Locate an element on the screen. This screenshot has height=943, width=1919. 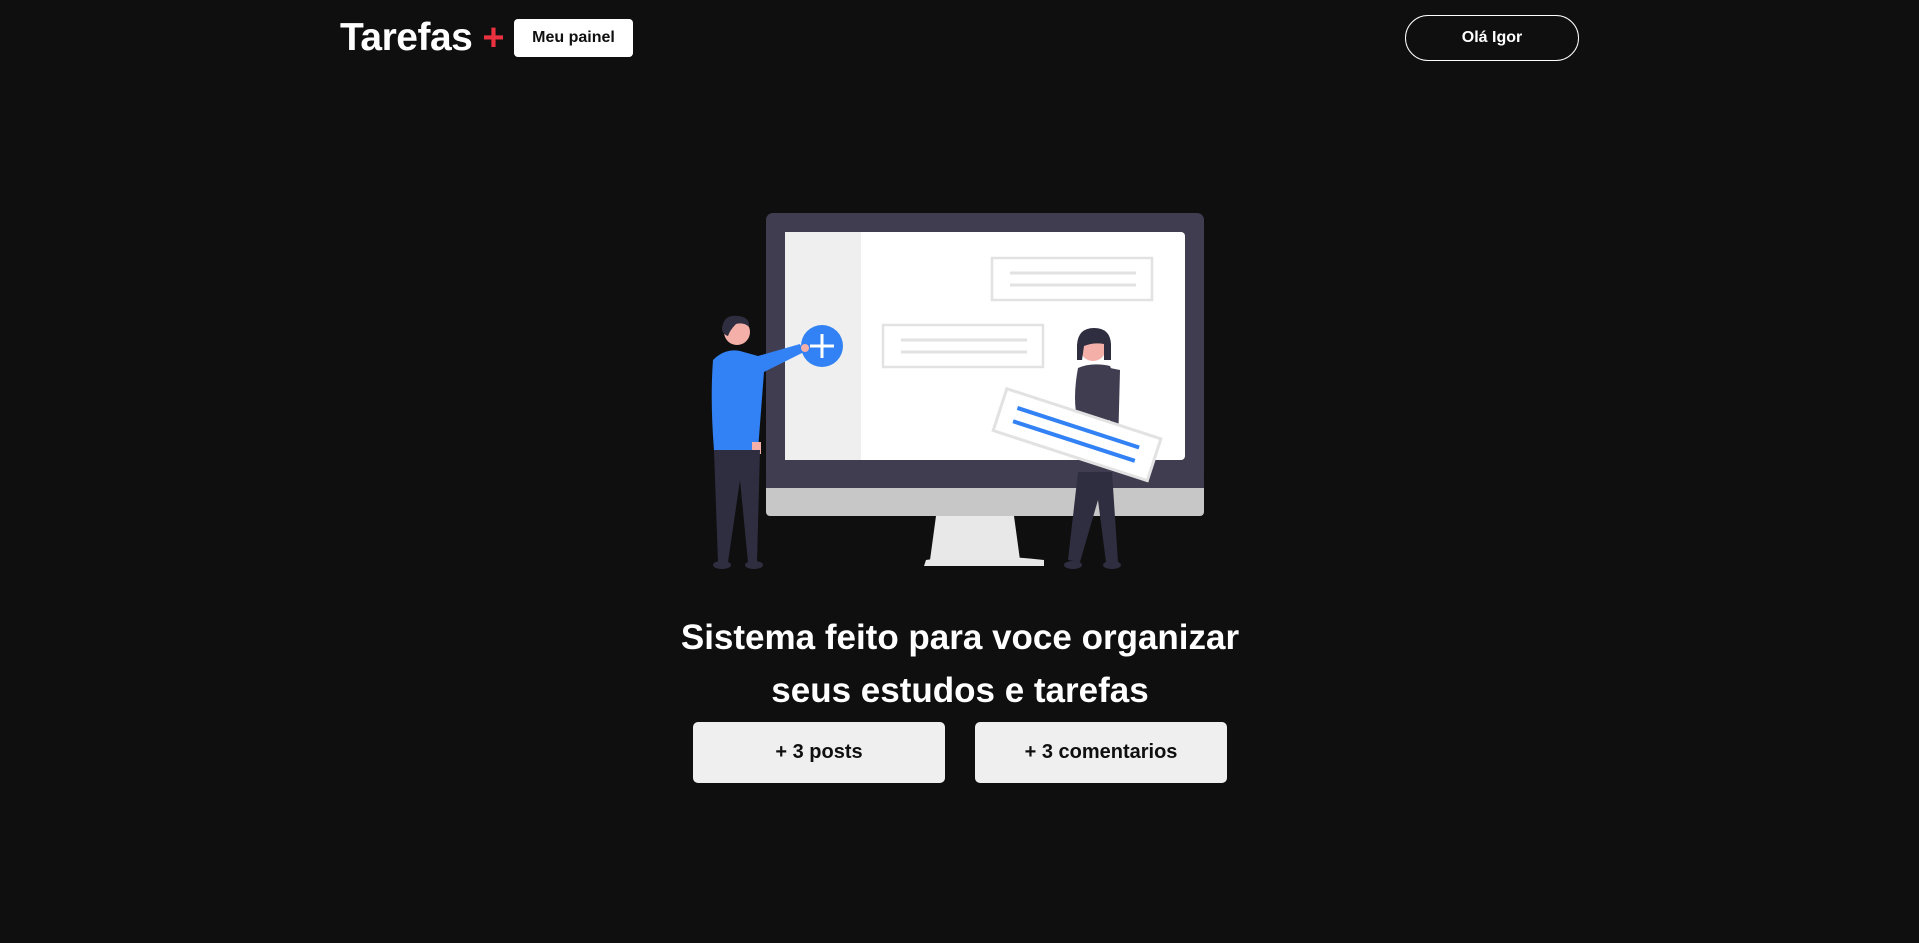
comments-count-card: + 3 comentarios is located at coordinates (1101, 752).